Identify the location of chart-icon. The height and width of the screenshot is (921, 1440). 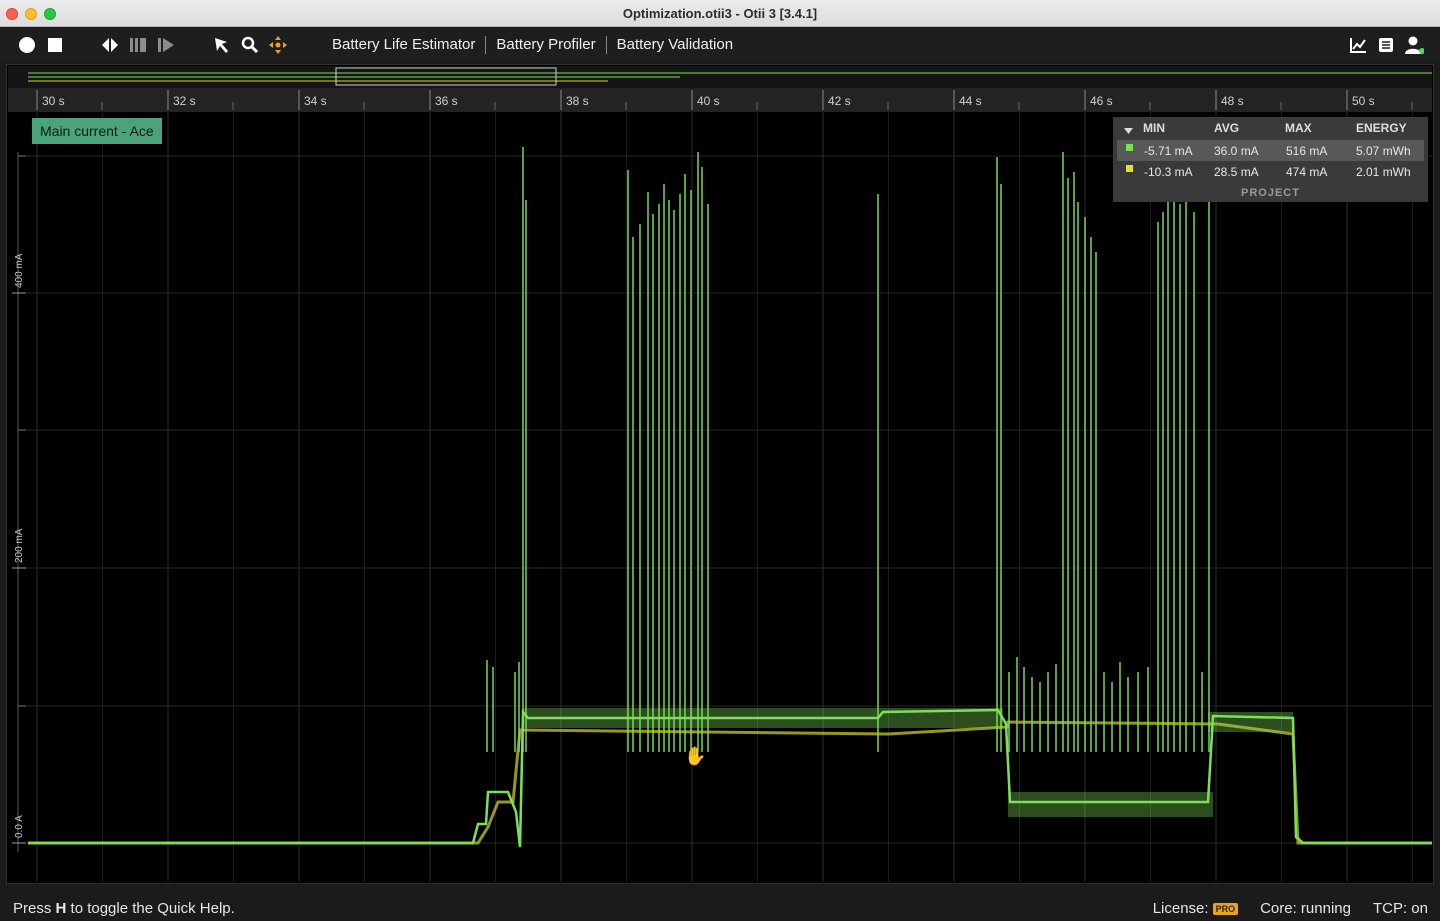
(1358, 45).